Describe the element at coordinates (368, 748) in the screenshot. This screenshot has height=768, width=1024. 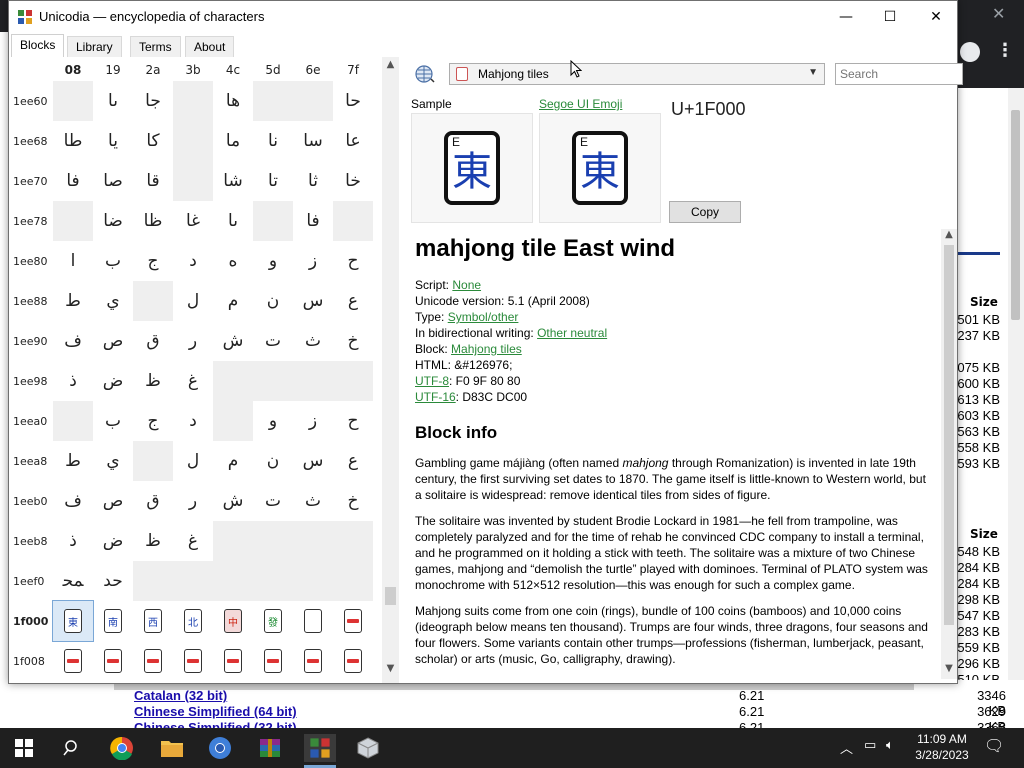
I see `app-taskbar-button` at that location.